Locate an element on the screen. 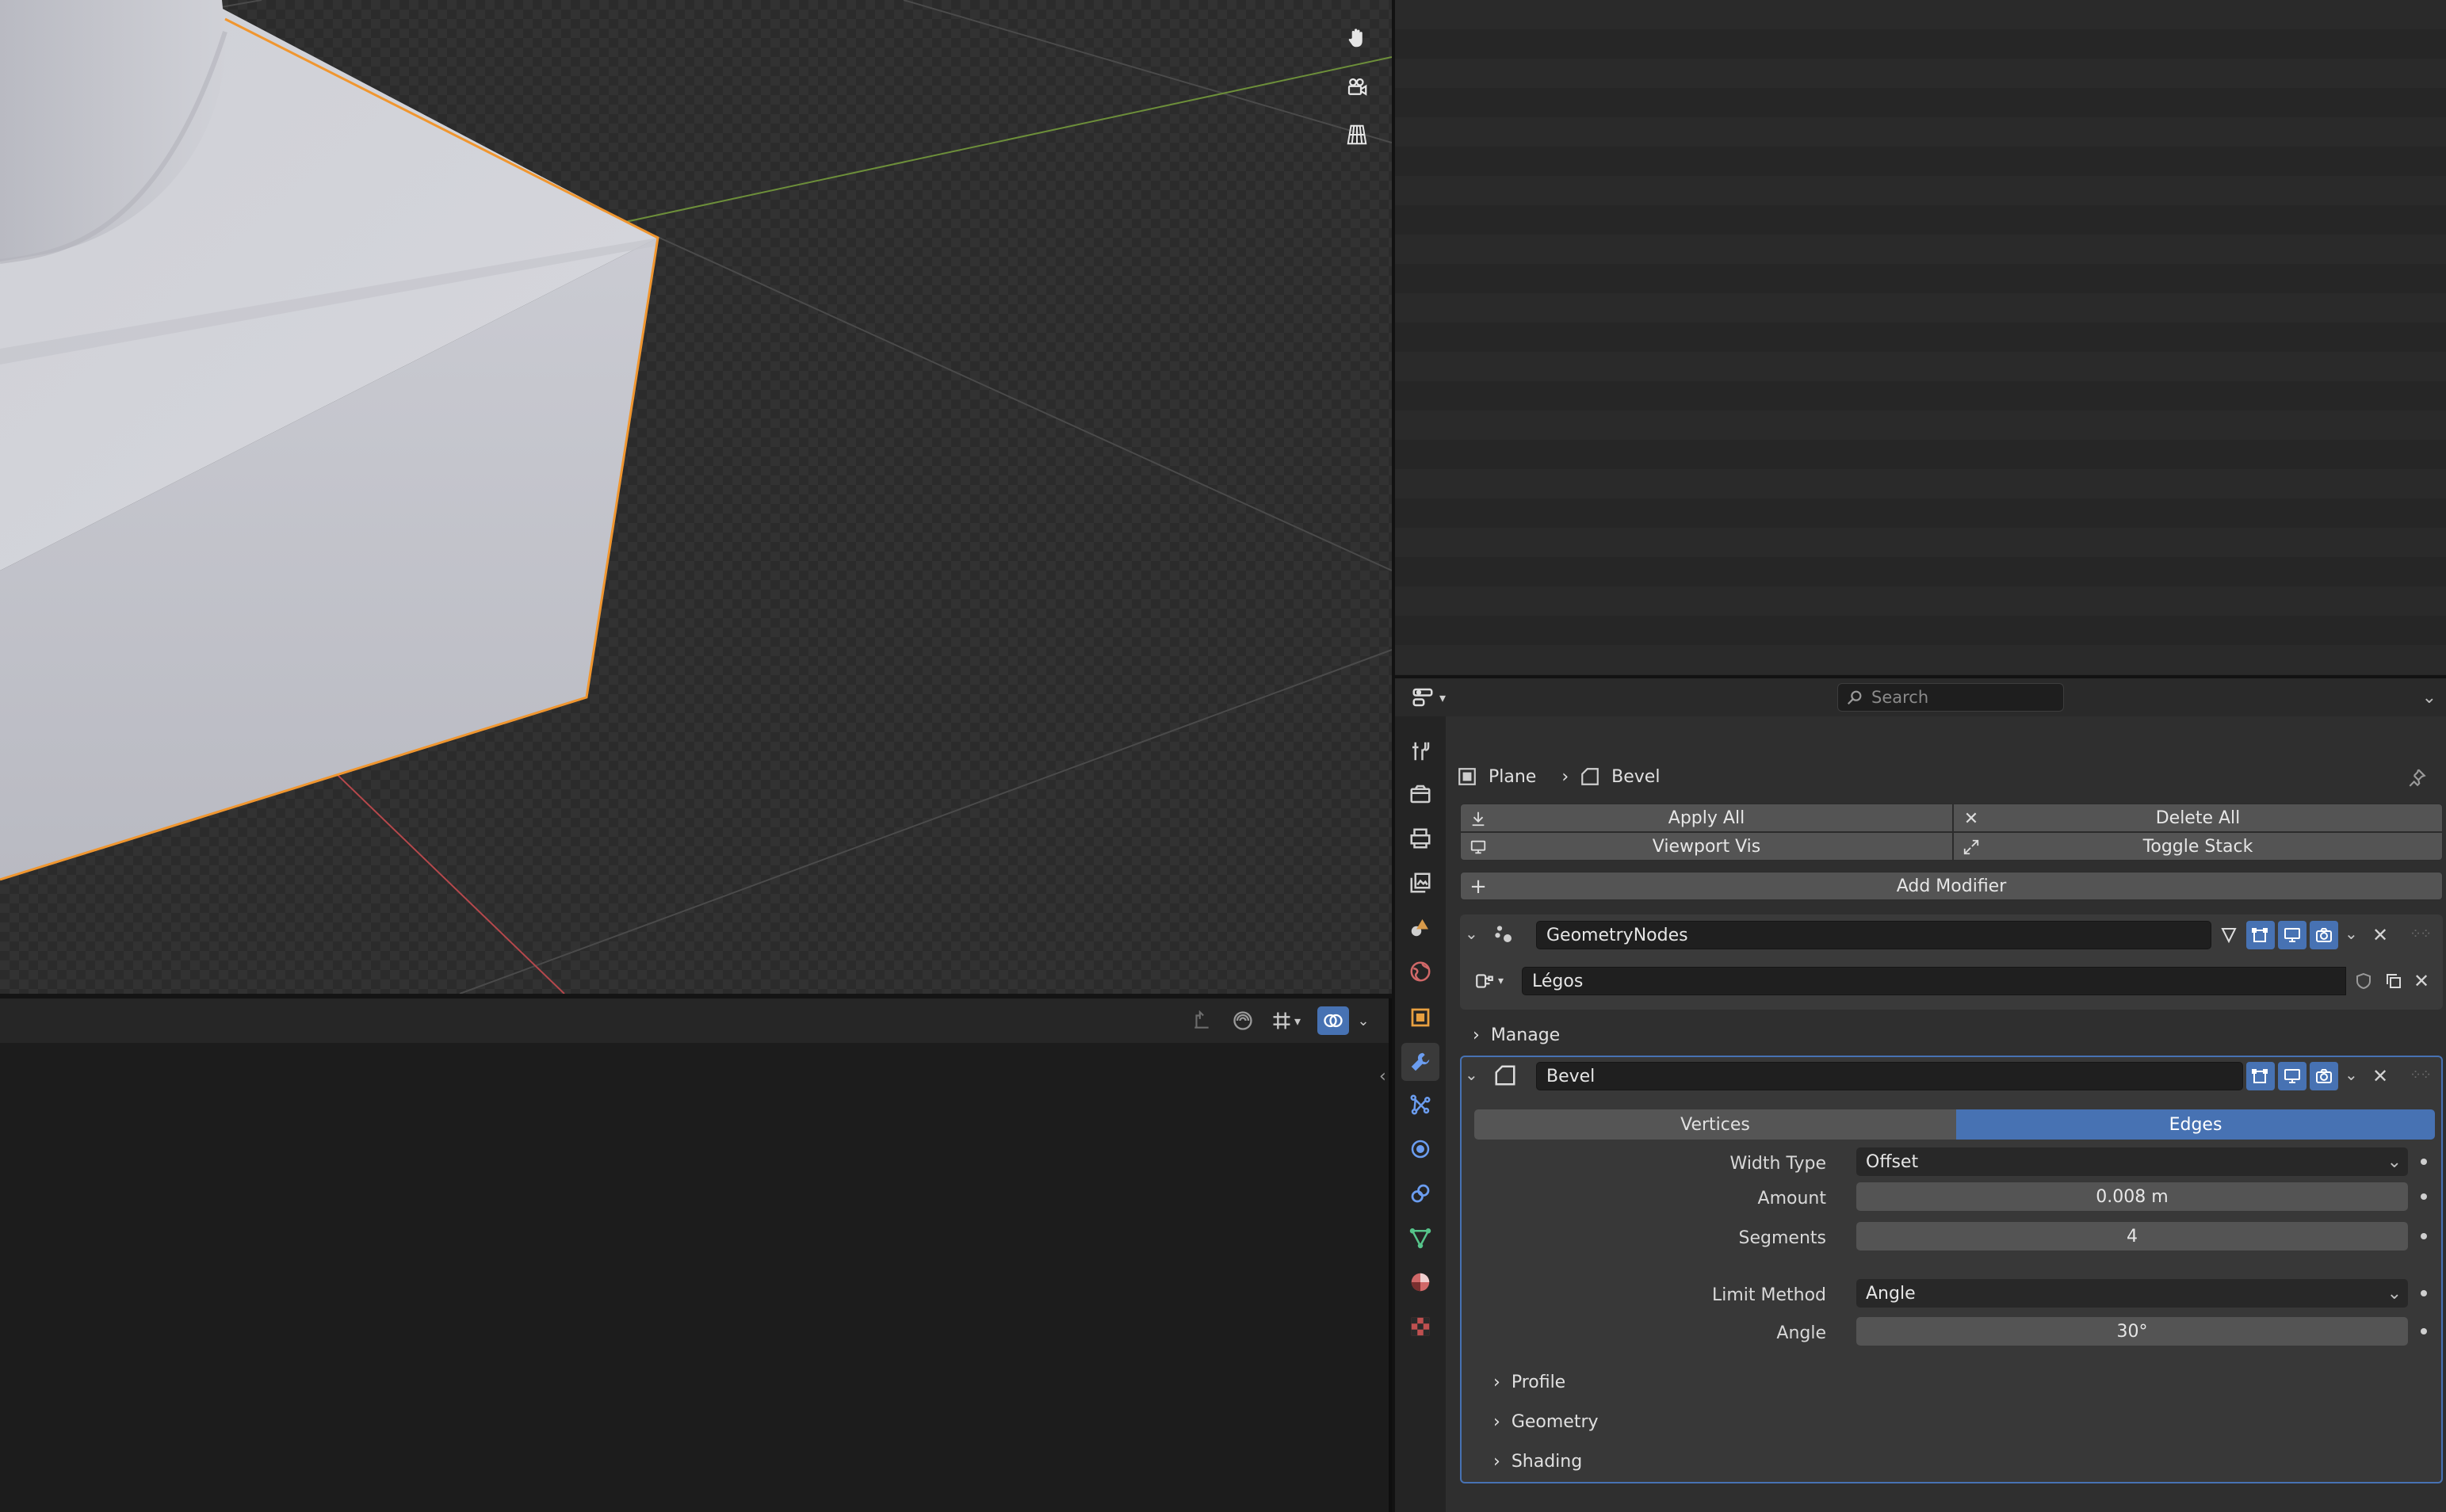 The width and height of the screenshot is (2446, 1512). perspective-grid-icon is located at coordinates (1357, 135).